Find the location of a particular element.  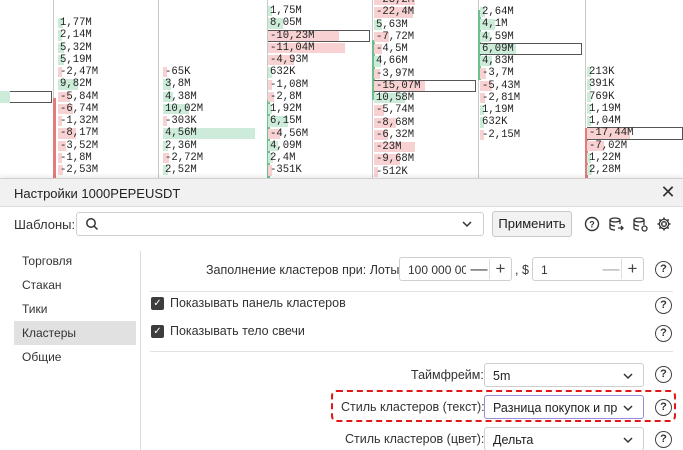

apply-button: Применить is located at coordinates (532, 224).